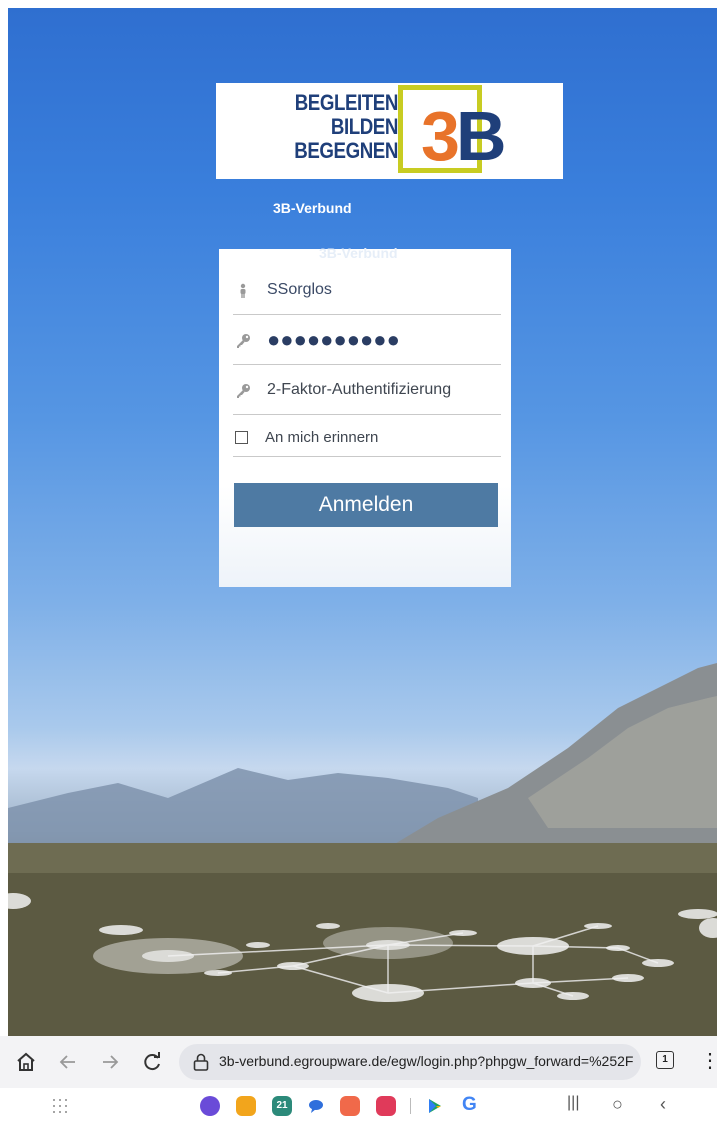 The height and width of the screenshot is (1124, 717). I want to click on site-name: 3B-Verbund, so click(312, 208).